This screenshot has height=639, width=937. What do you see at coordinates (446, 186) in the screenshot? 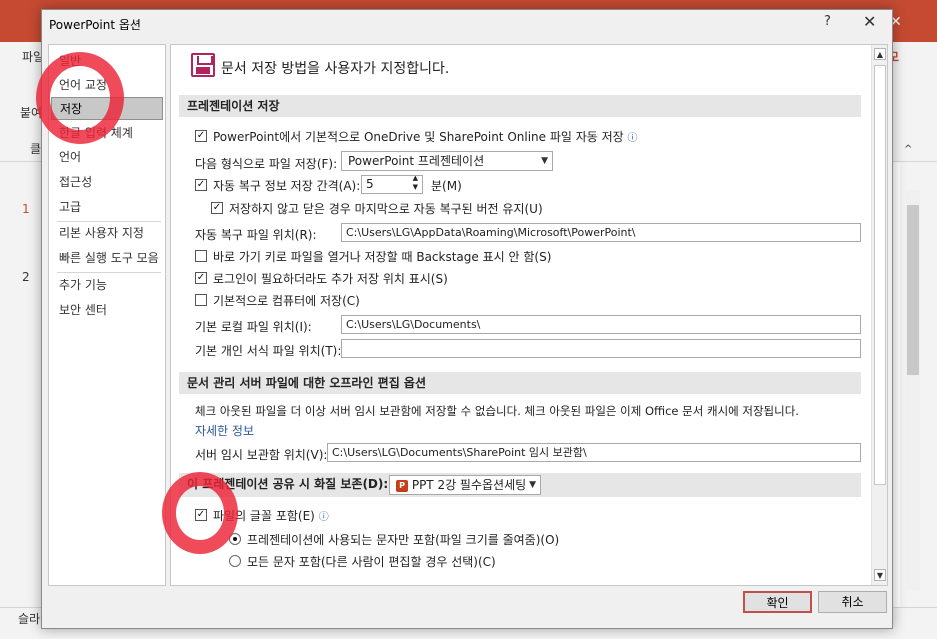
I see `autorecover-unit: 분(M)` at bounding box center [446, 186].